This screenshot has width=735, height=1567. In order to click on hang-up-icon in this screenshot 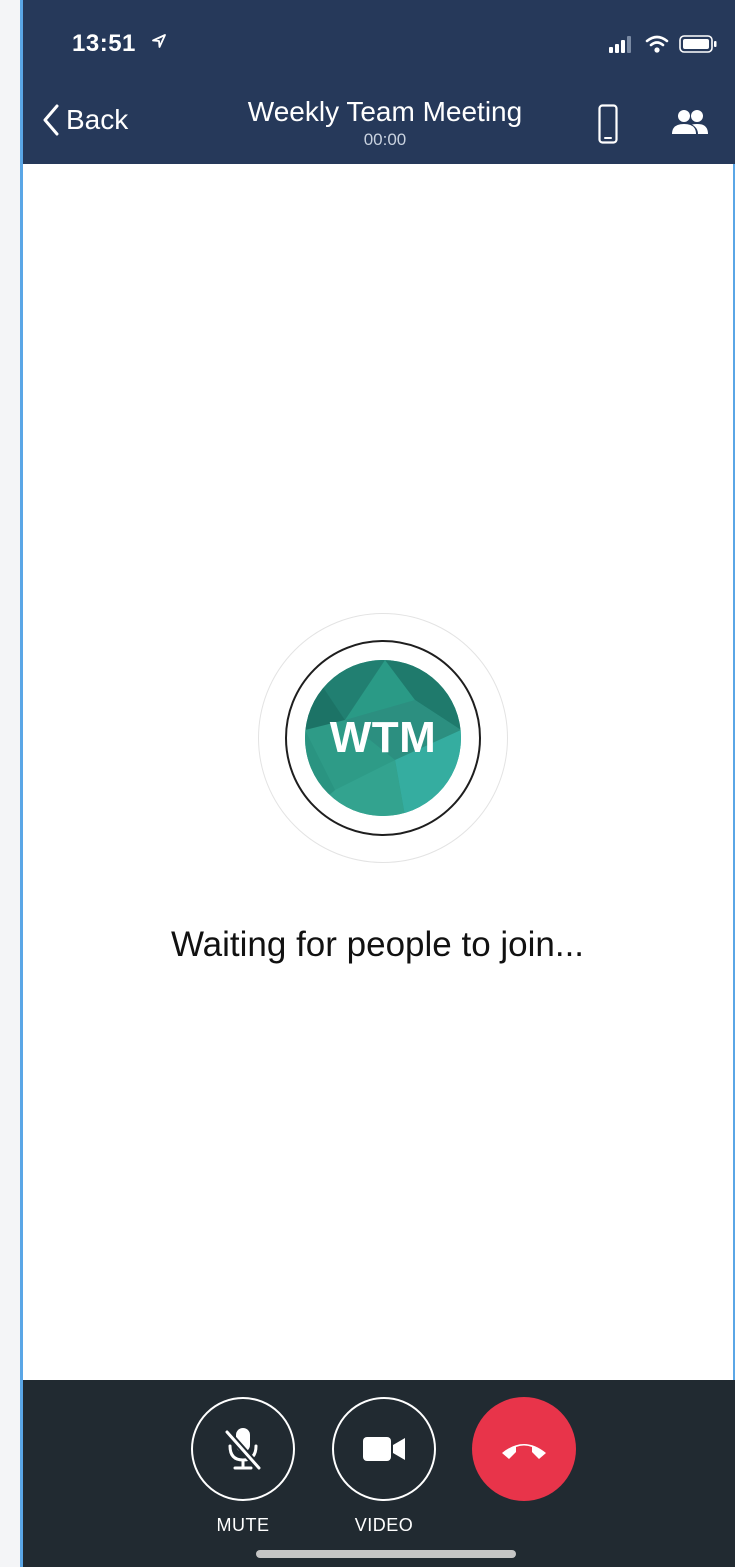, I will do `click(524, 1451)`.